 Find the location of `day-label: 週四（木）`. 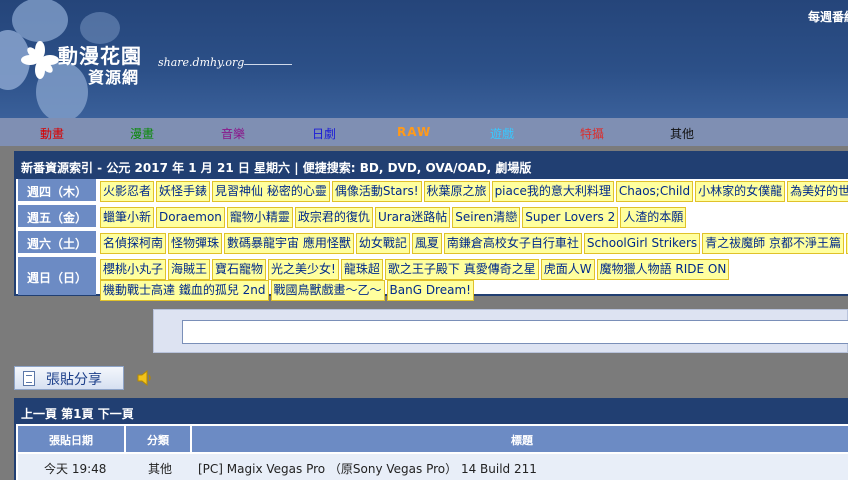

day-label: 週四（木） is located at coordinates (57, 190).